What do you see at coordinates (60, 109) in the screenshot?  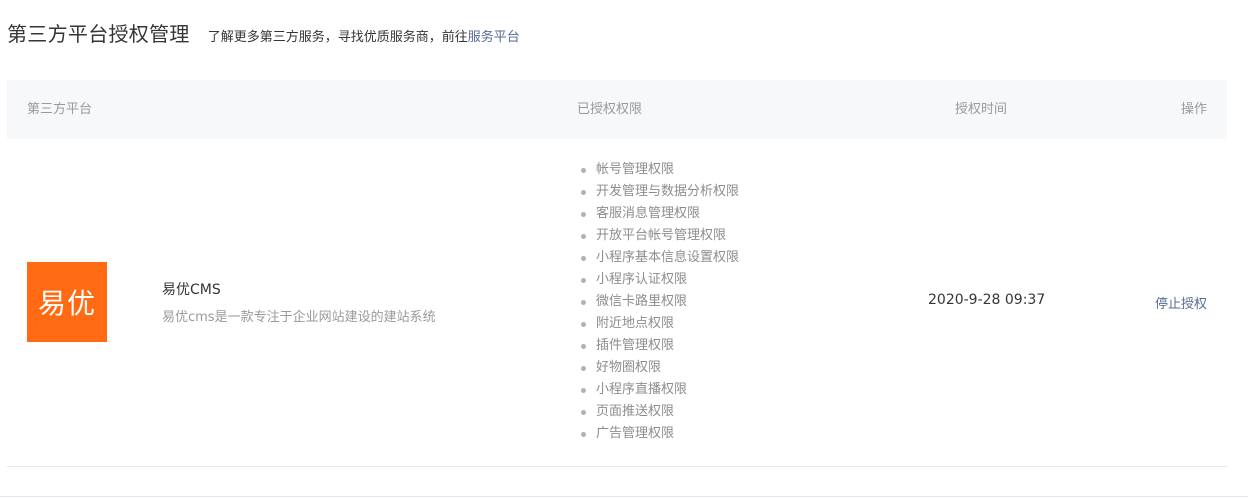 I see `column-header-platform: 第三方平台` at bounding box center [60, 109].